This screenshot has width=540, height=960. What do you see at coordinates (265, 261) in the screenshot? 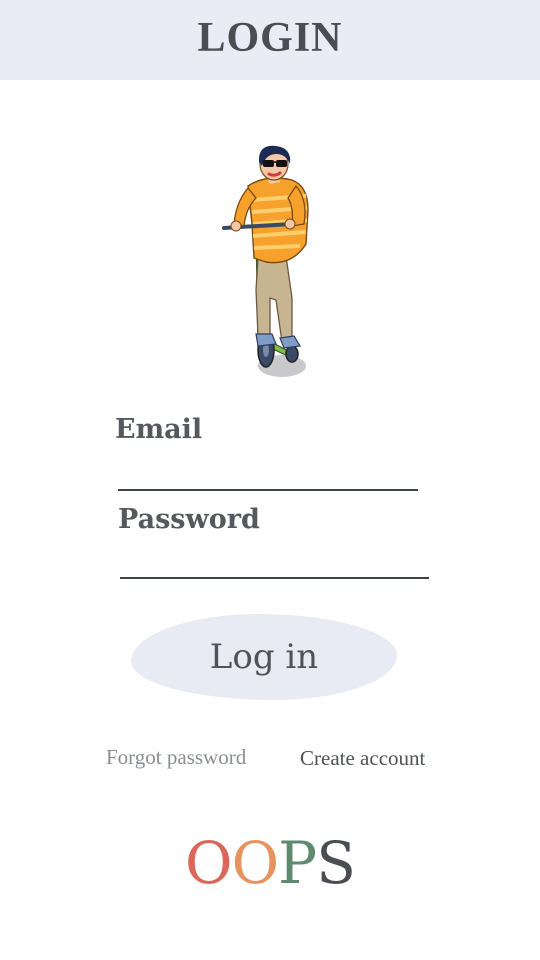
I see `scooter-rider-illustration` at bounding box center [265, 261].